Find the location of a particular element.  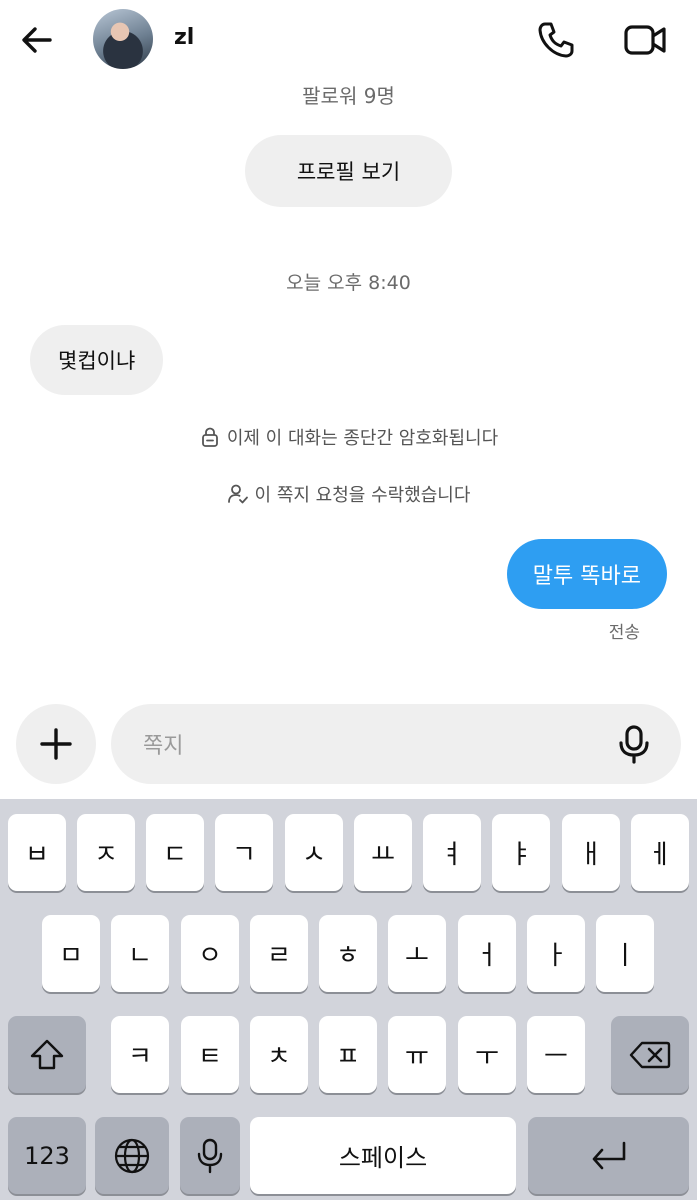

key-mieum: ㅁ is located at coordinates (71, 953).